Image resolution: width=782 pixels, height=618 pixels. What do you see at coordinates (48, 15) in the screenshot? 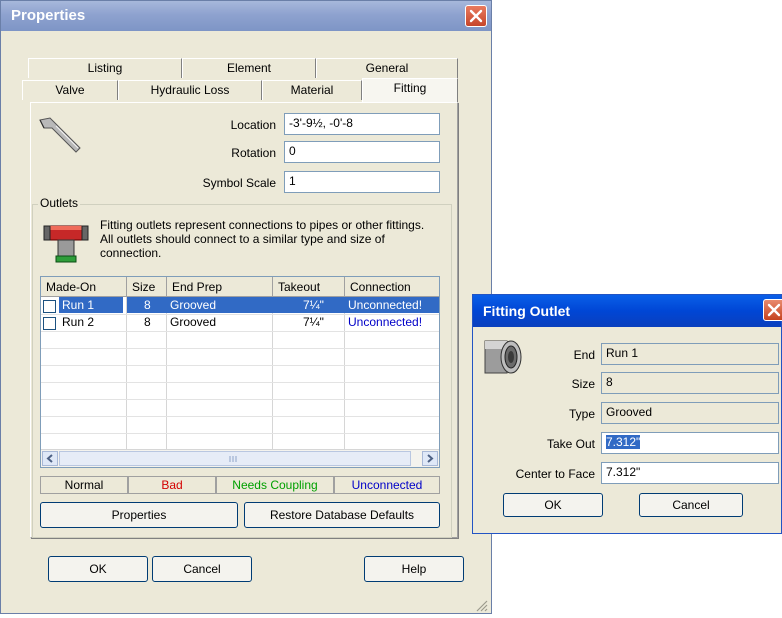
I see `window-title: Properties` at bounding box center [48, 15].